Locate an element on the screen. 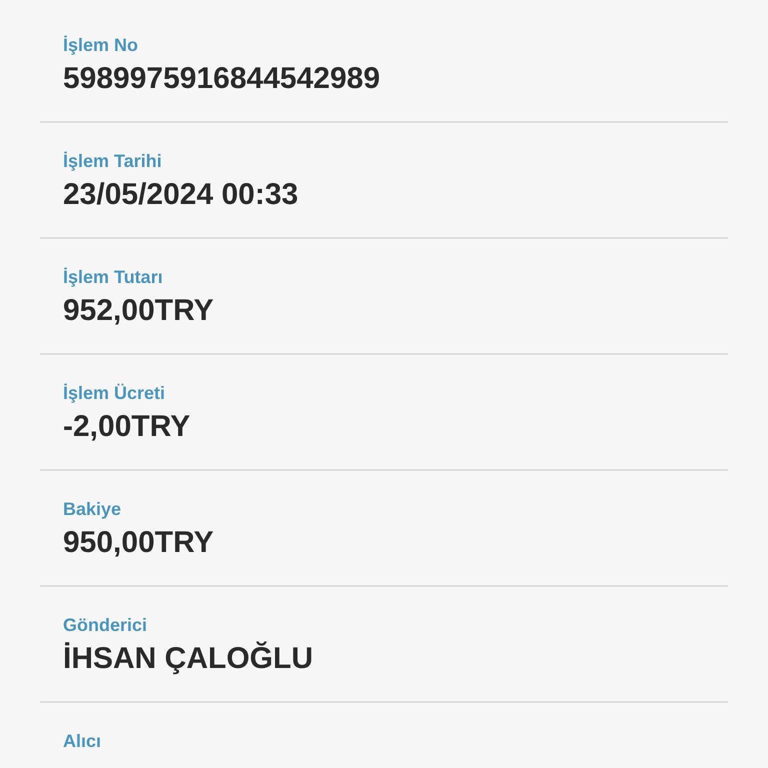 Image resolution: width=768 pixels, height=768 pixels. field-label: İşlem No is located at coordinates (100, 45).